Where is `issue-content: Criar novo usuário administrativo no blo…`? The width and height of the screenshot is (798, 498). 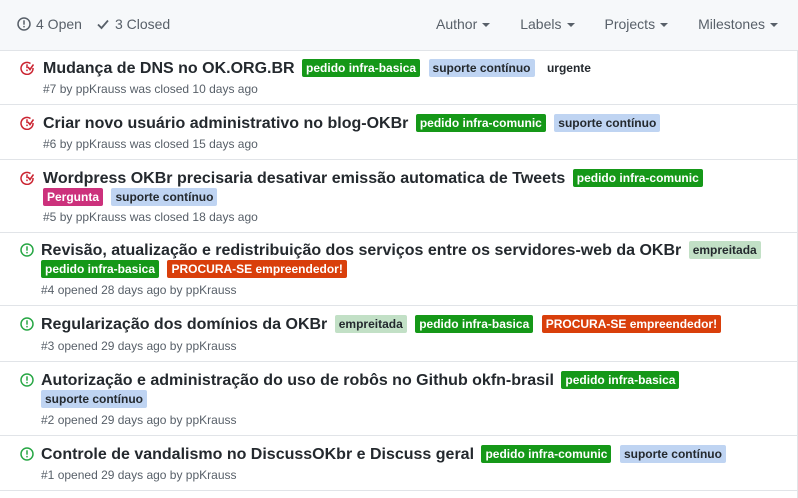 issue-content: Criar novo usuário administrativo no blo… is located at coordinates (418, 124).